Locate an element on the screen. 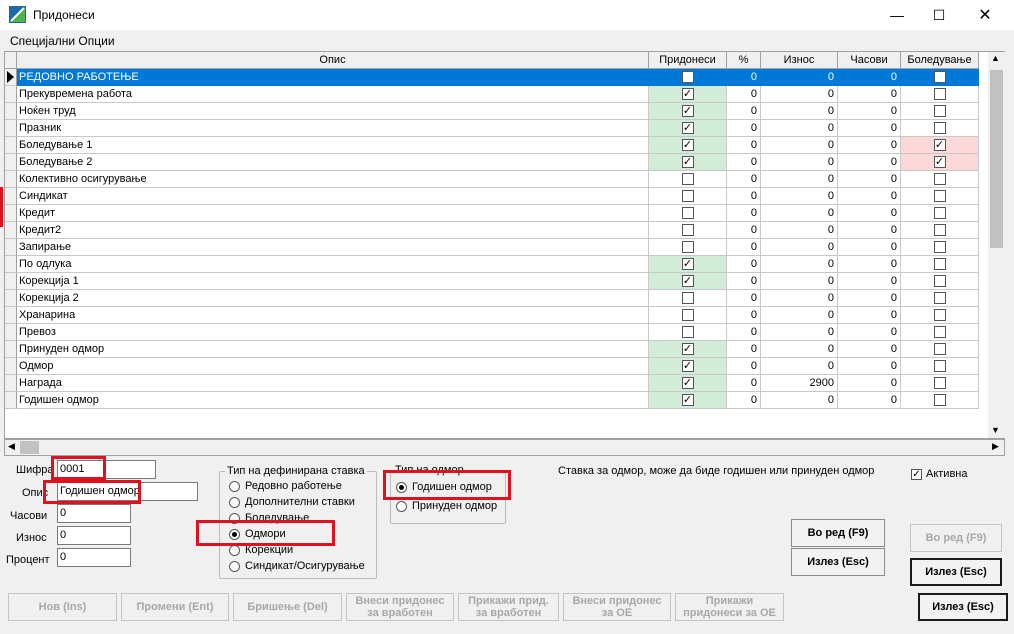 The image size is (1014, 634). minimize-icon: — is located at coordinates (897, 15).